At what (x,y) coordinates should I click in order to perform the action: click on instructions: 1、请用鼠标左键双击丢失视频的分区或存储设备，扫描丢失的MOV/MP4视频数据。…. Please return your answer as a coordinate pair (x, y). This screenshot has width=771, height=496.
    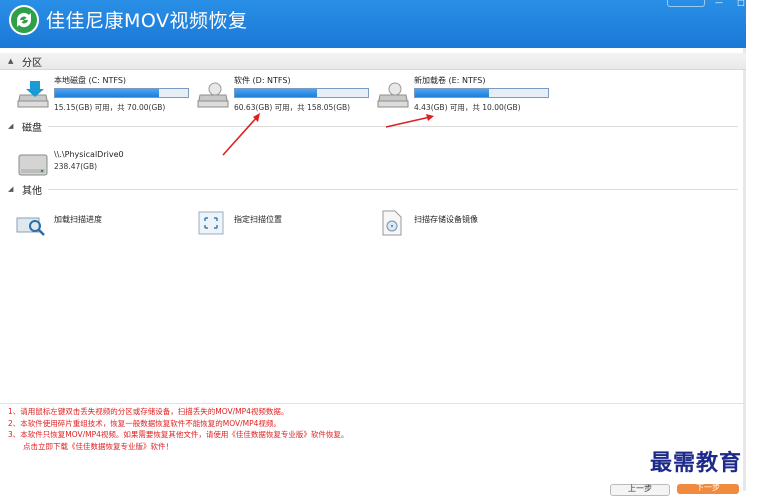
    Looking at the image, I should click on (178, 429).